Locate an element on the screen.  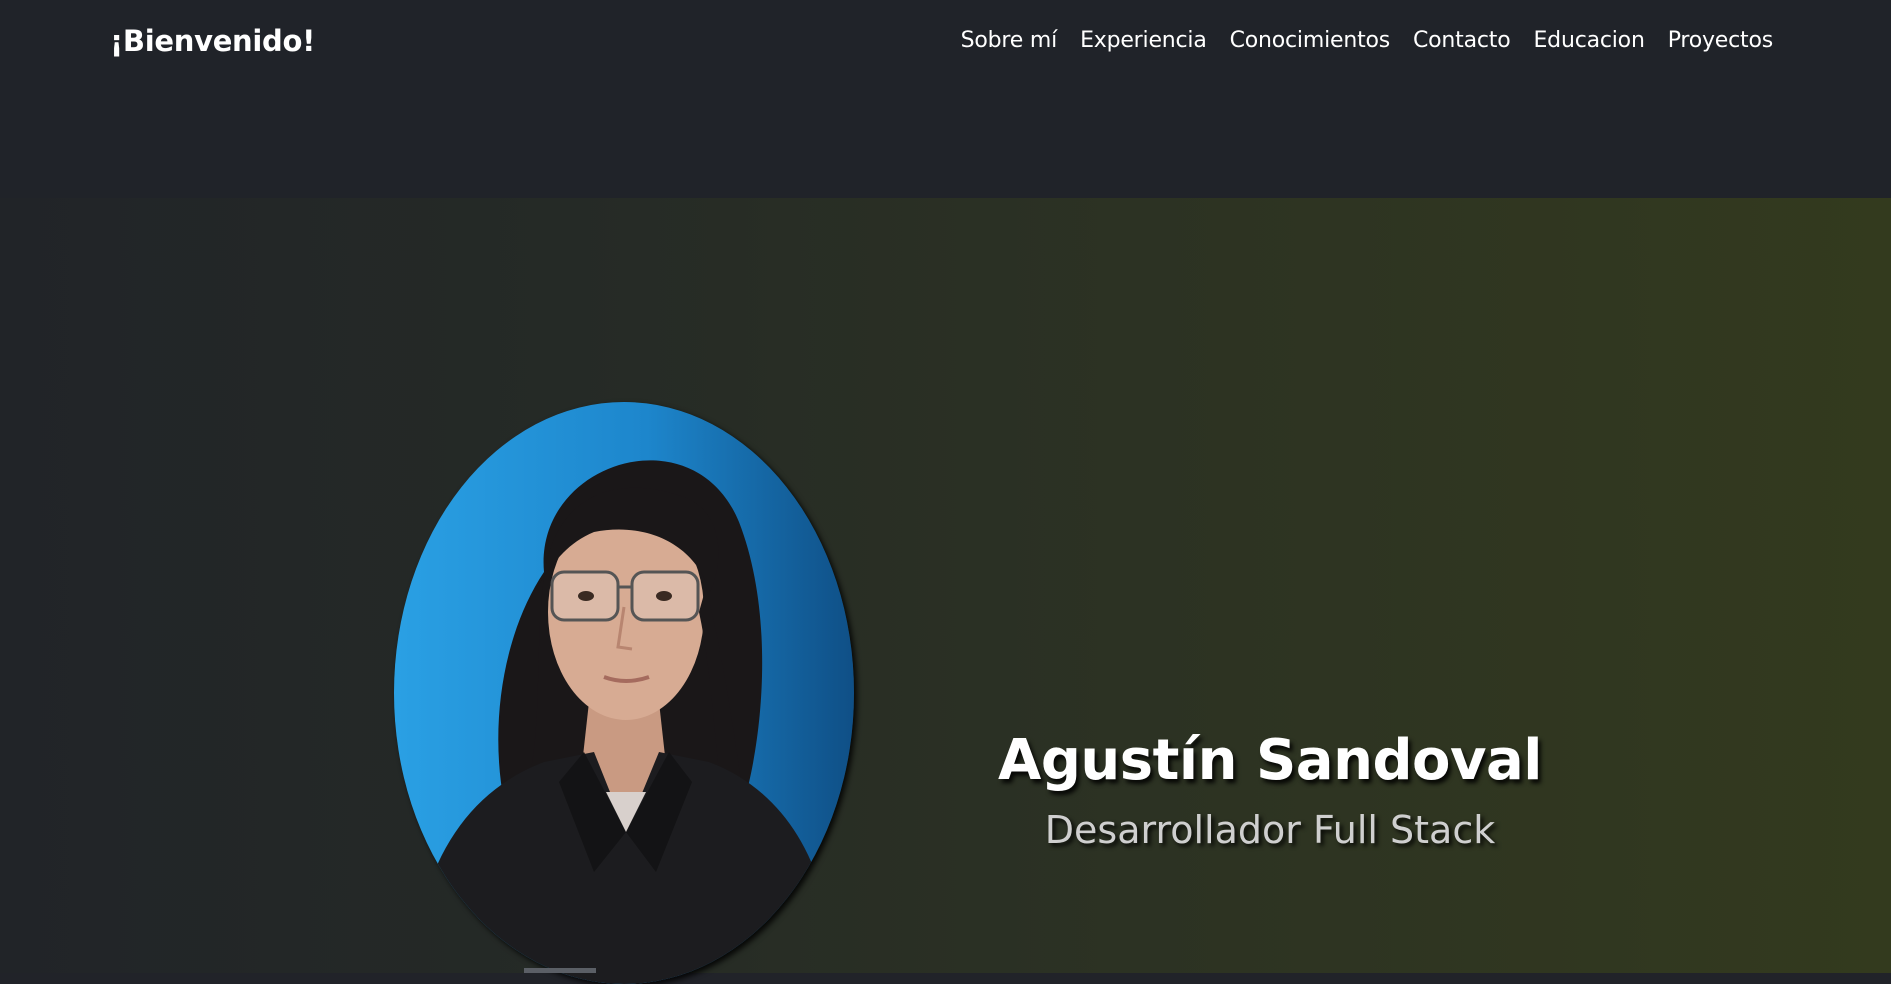
brand-link: ¡Bienvenido! is located at coordinates (212, 41).